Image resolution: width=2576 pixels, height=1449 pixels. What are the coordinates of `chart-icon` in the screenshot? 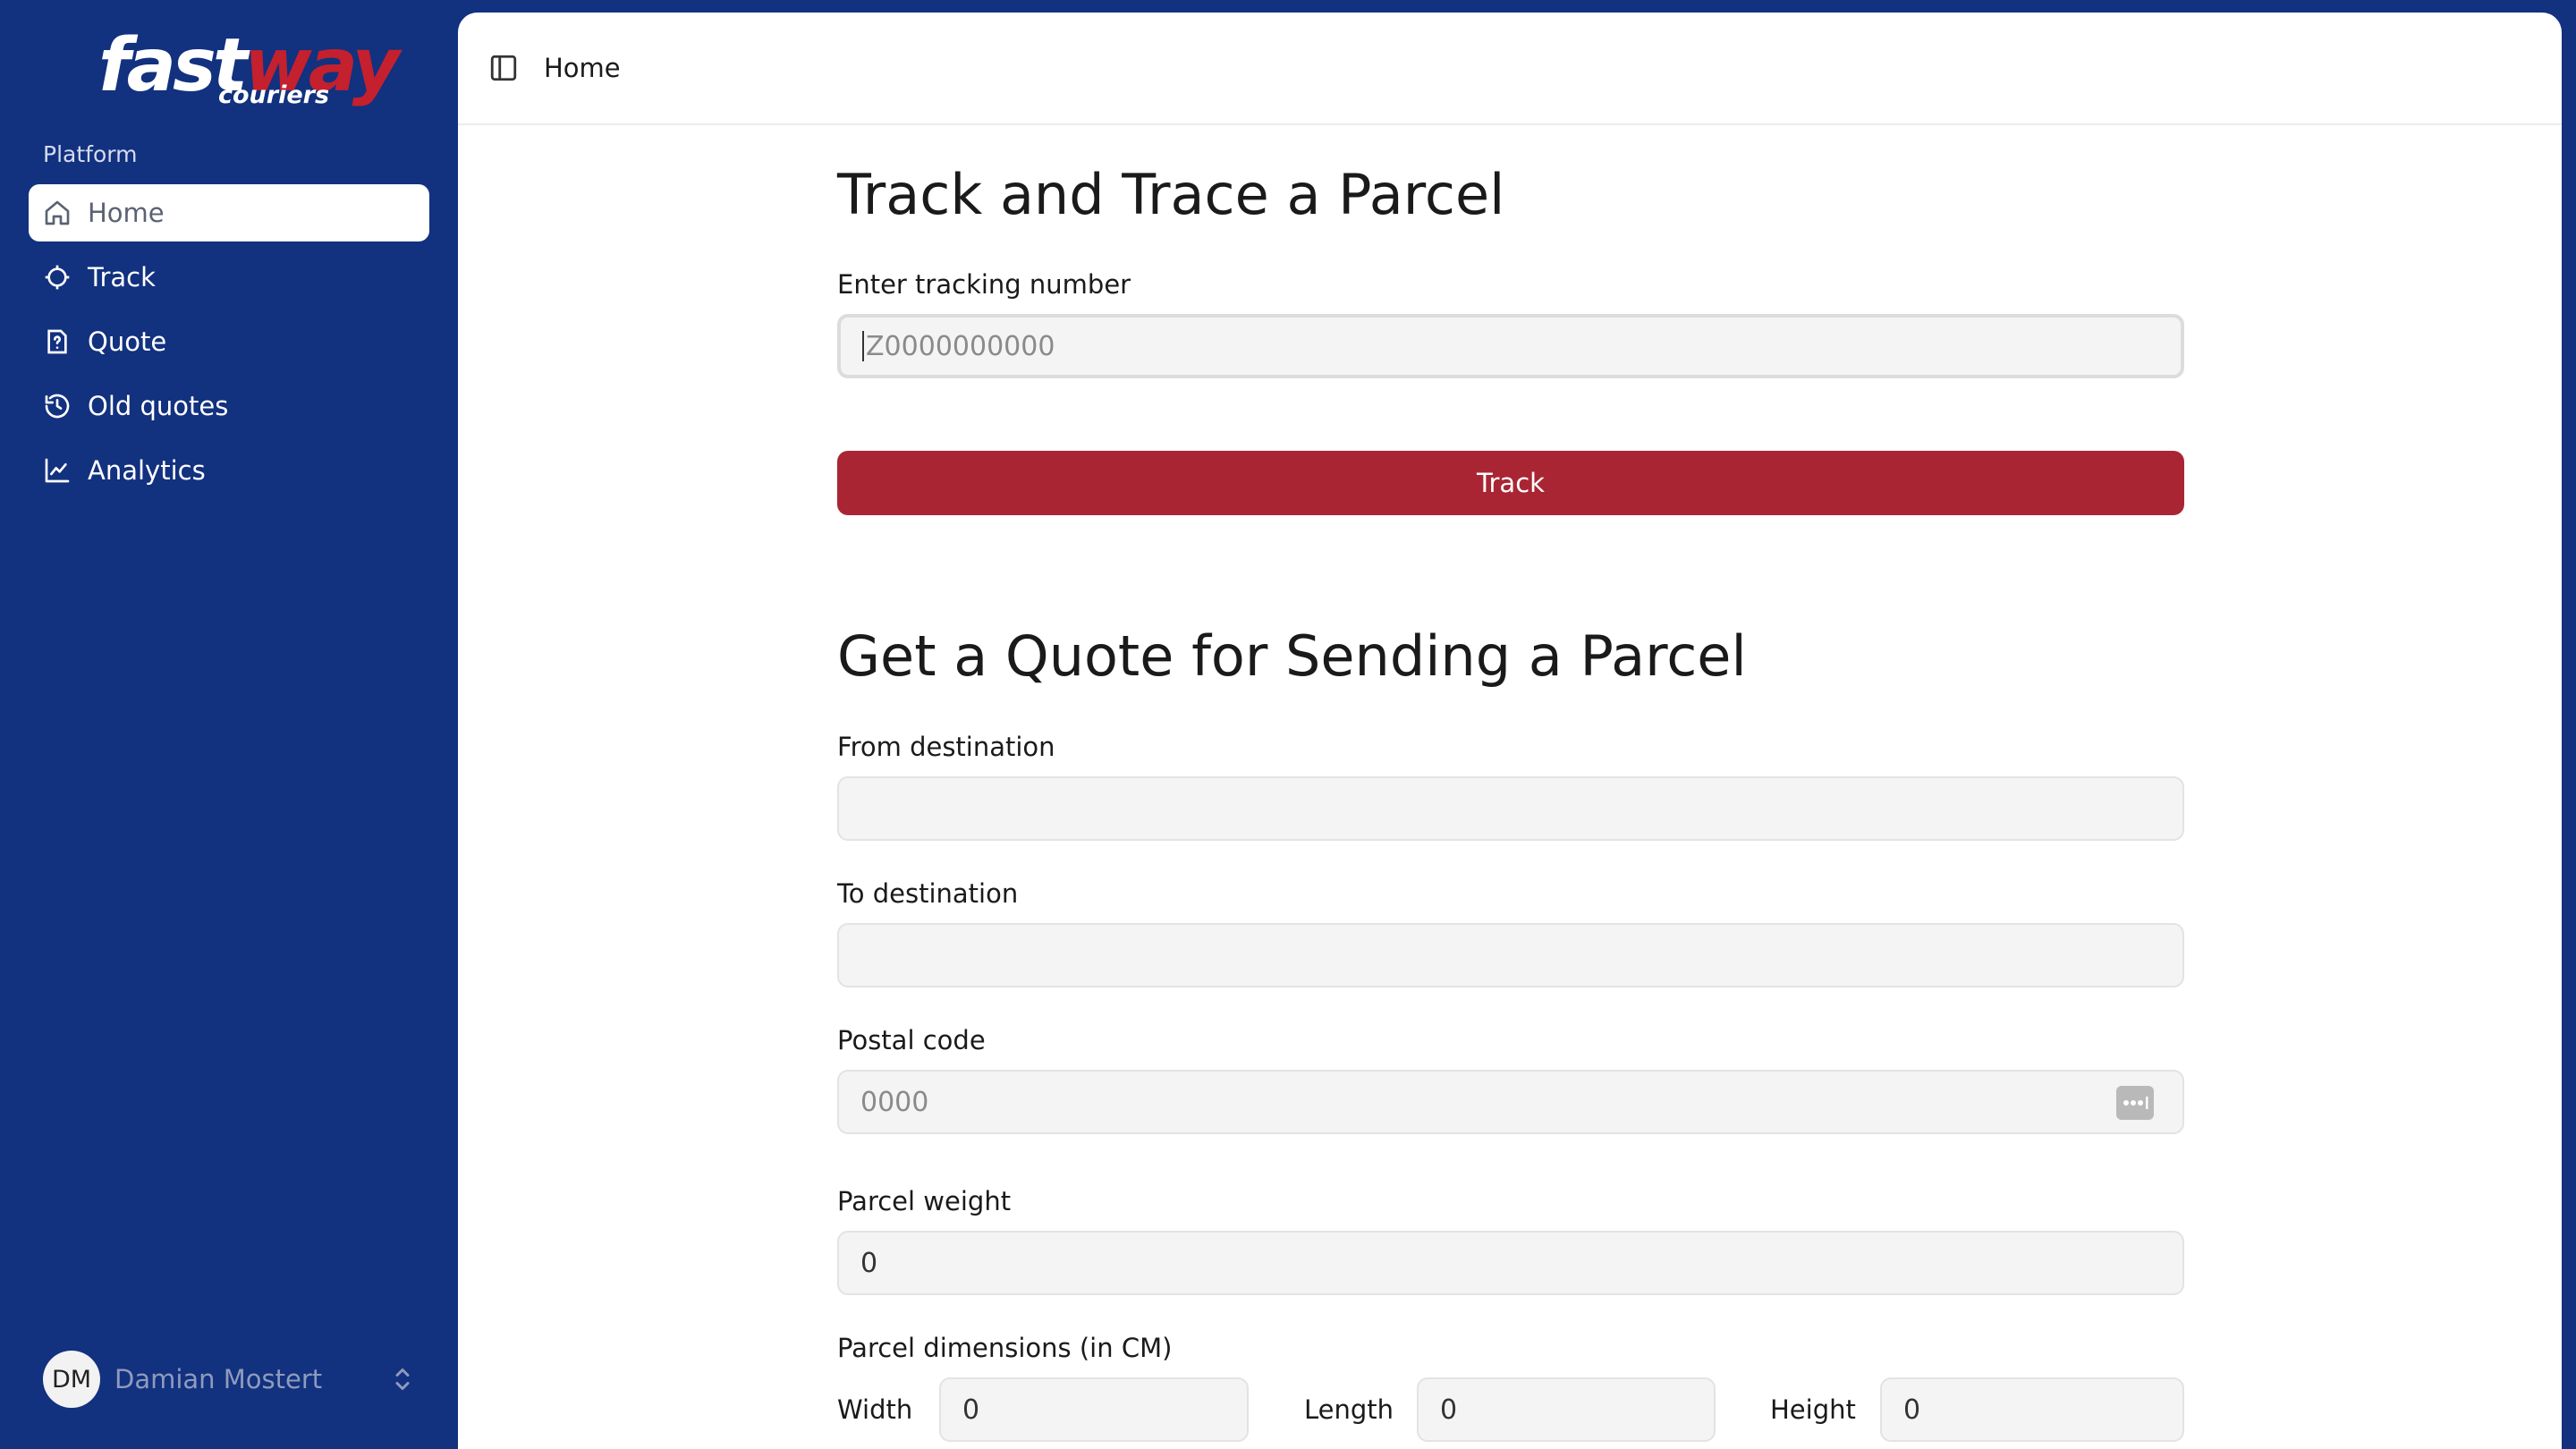 It's located at (57, 470).